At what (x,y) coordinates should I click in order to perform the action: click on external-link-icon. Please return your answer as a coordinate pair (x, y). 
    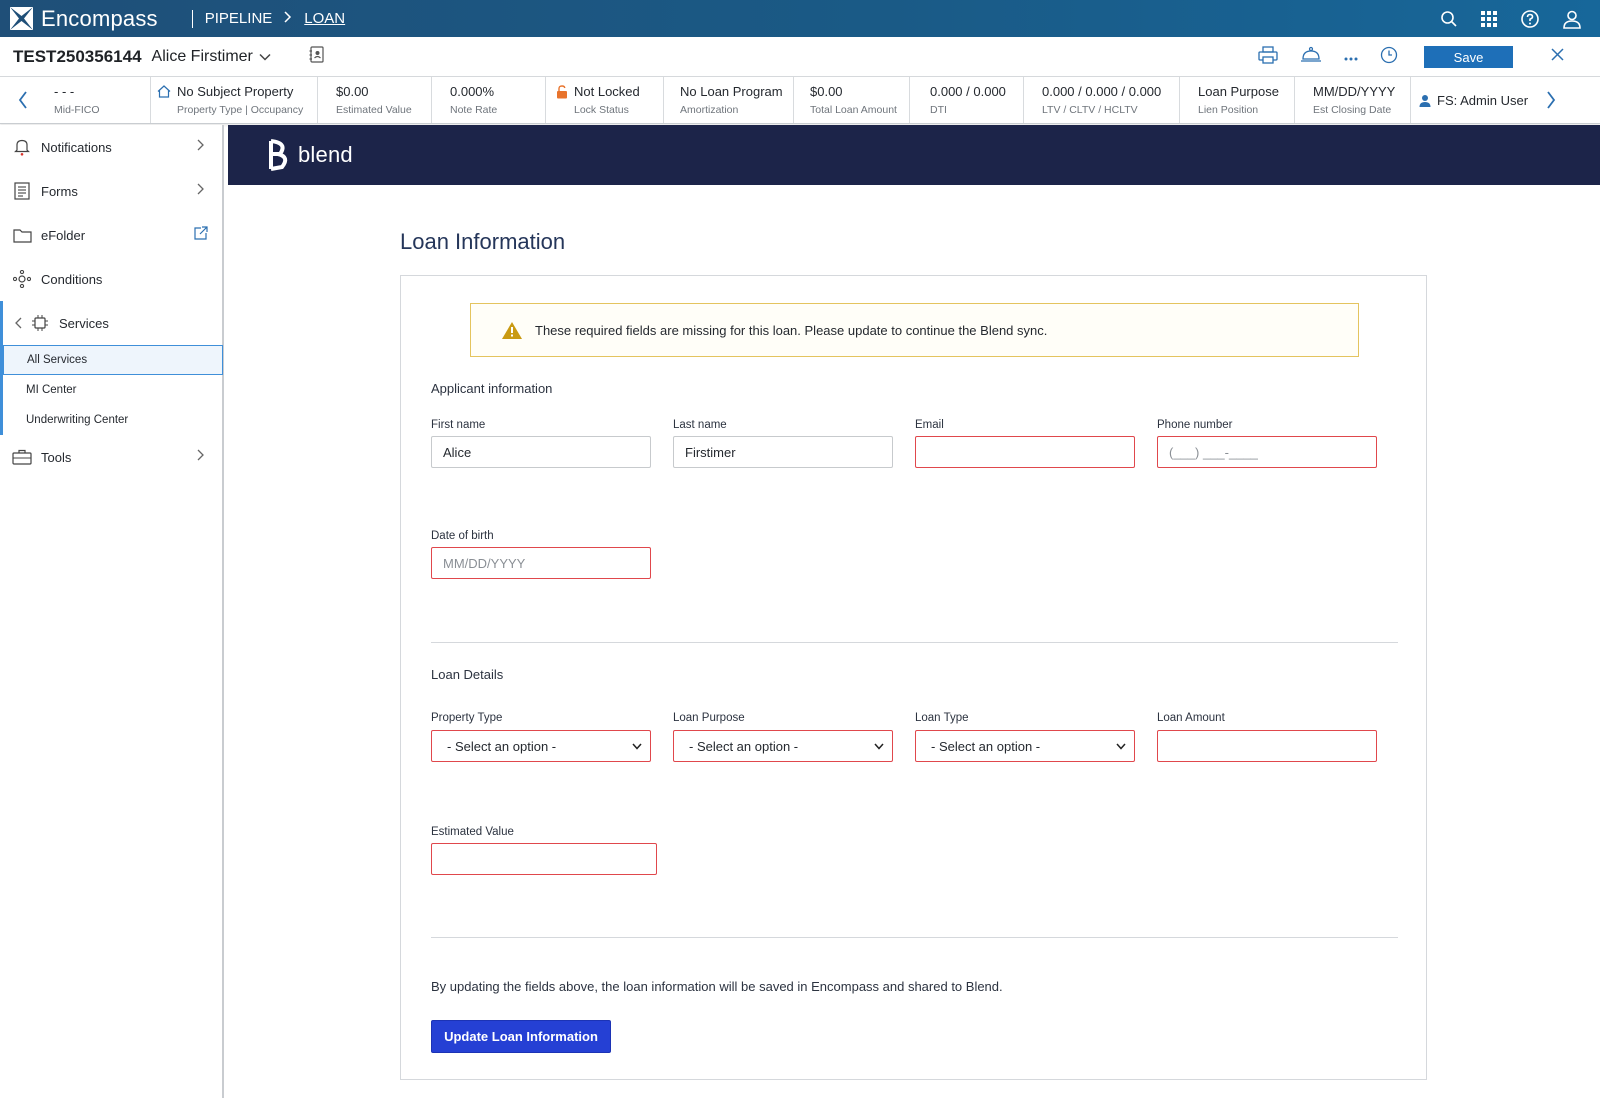
    Looking at the image, I should click on (200, 233).